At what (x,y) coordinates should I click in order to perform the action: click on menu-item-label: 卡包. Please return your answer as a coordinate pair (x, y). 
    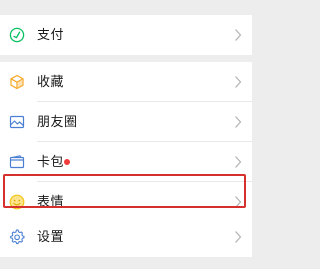
    Looking at the image, I should click on (51, 161).